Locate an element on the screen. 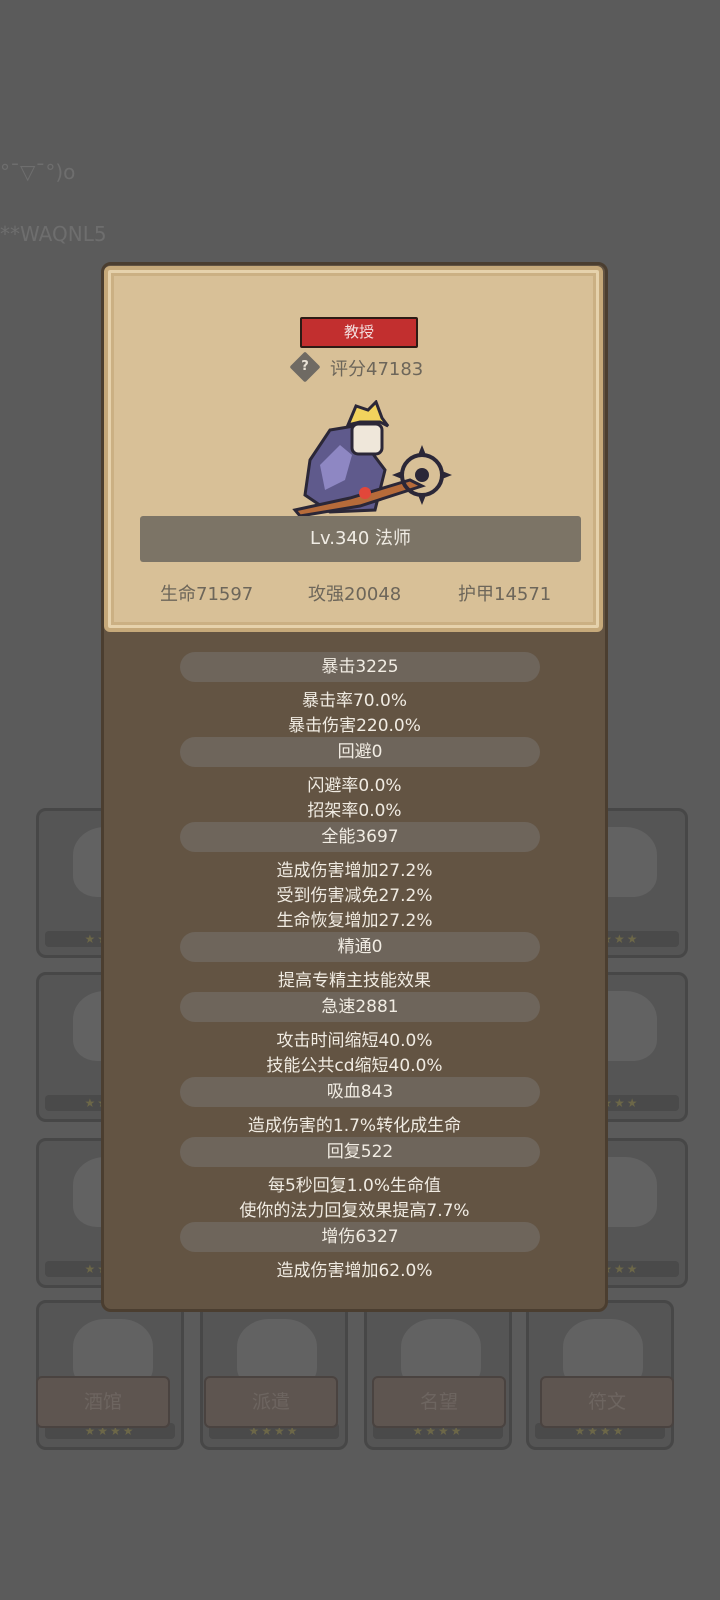  rank-badge: 教授 is located at coordinates (359, 332).